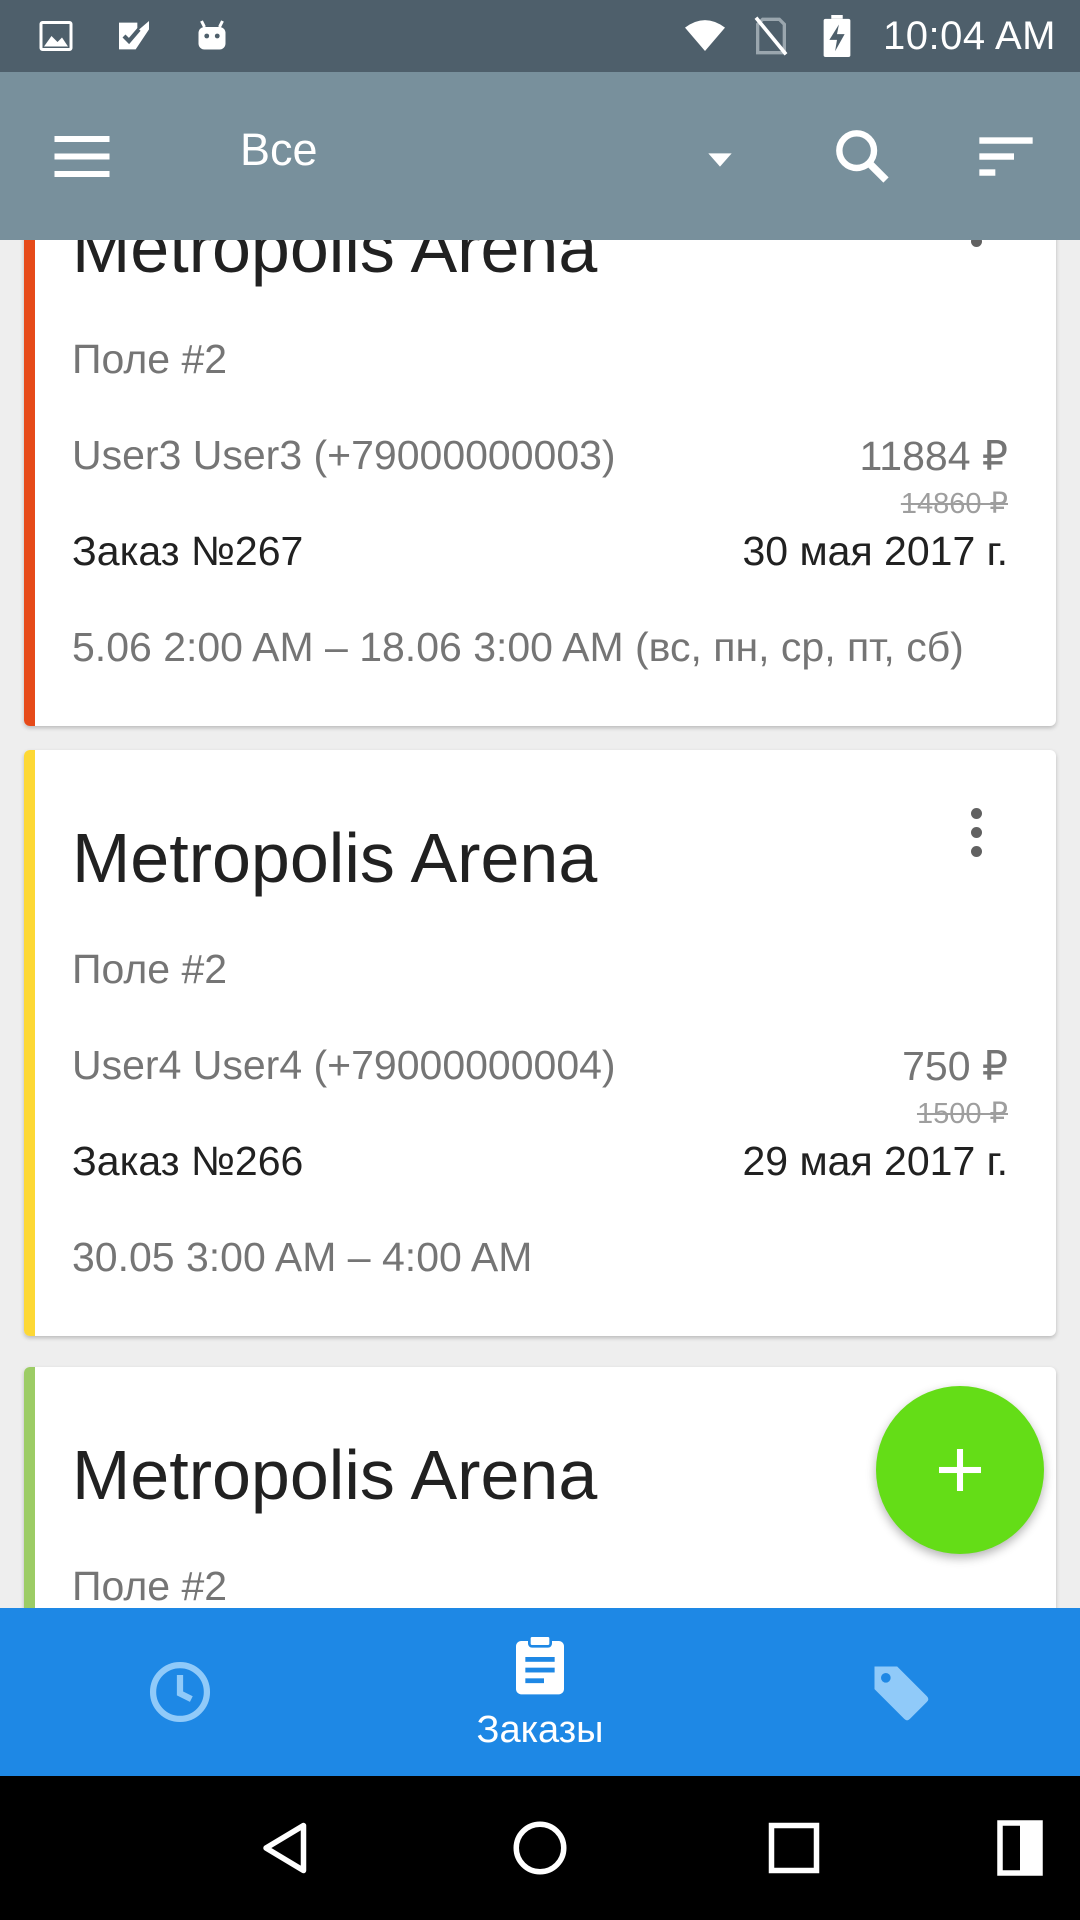 The width and height of the screenshot is (1080, 1920). What do you see at coordinates (955, 1066) in the screenshot?
I see `price: 750 ₽` at bounding box center [955, 1066].